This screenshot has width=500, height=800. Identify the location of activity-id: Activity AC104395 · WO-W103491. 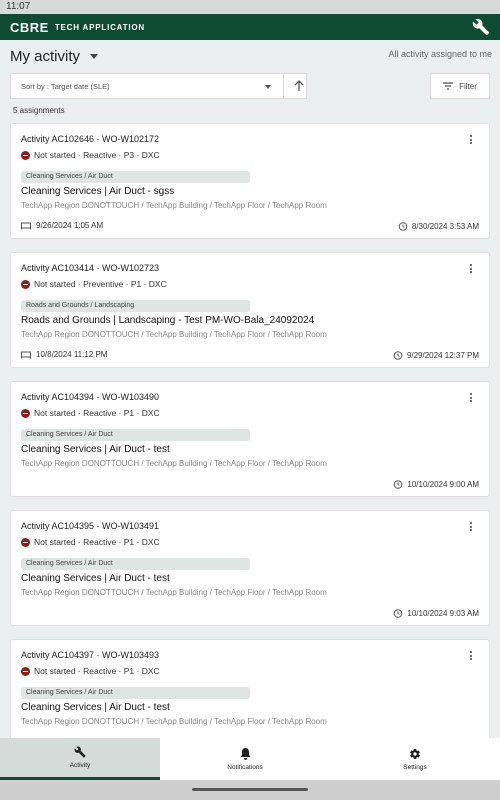
(90, 526).